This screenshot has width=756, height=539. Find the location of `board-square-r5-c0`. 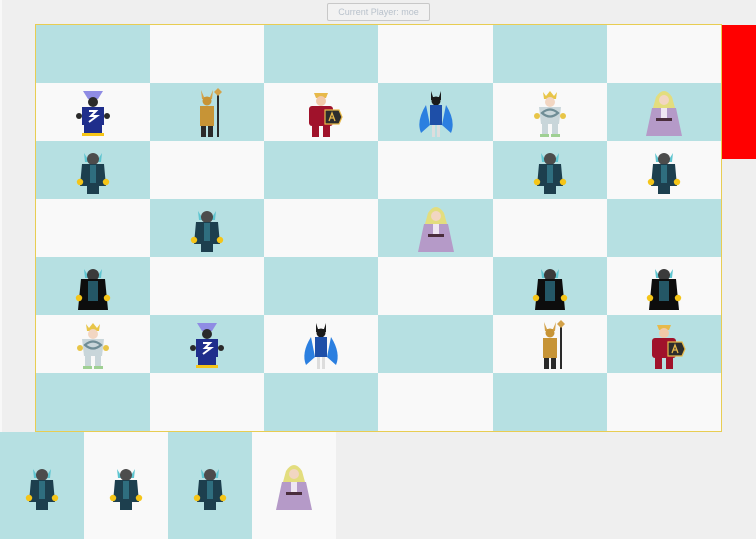

board-square-r5-c0 is located at coordinates (93, 344).